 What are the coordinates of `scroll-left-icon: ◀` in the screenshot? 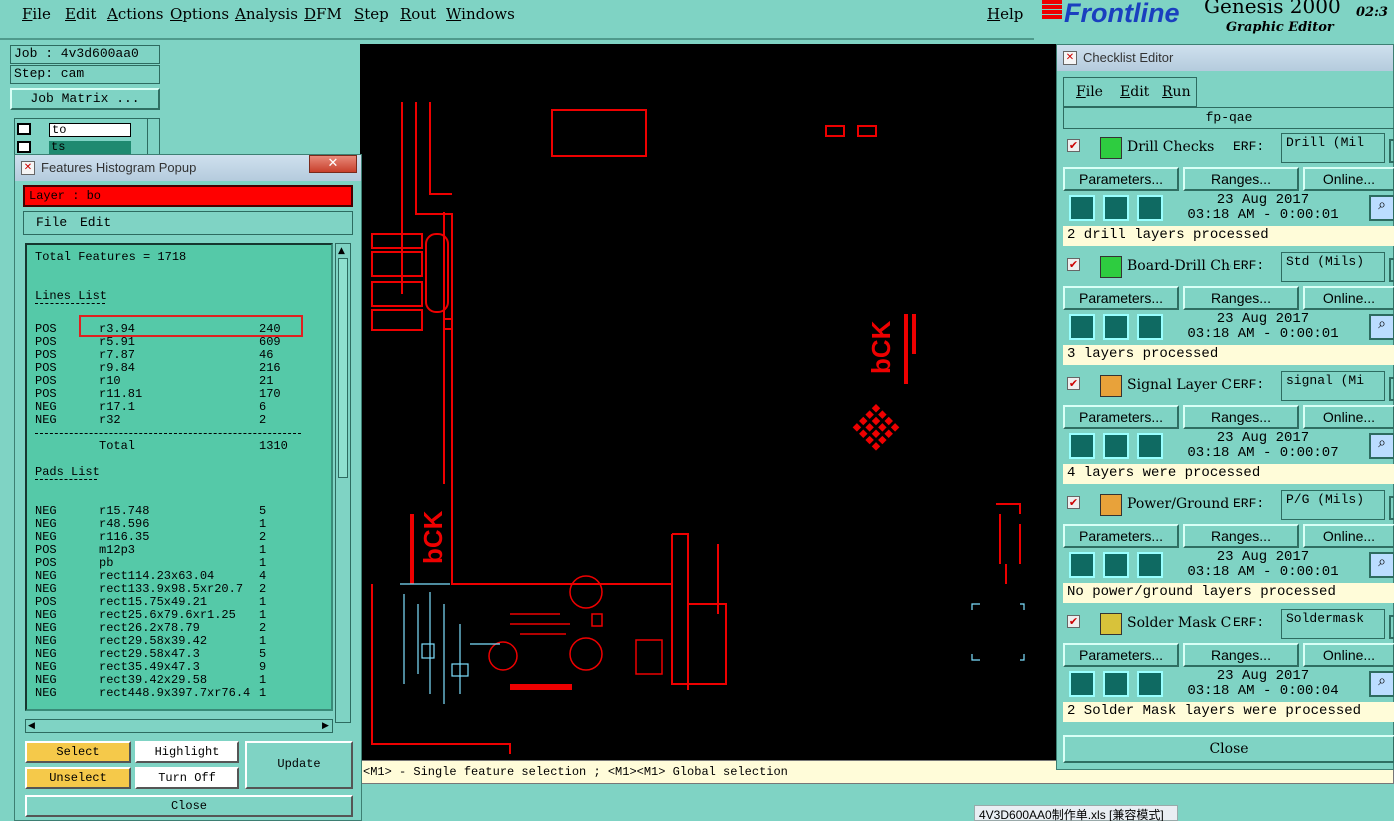 It's located at (33, 726).